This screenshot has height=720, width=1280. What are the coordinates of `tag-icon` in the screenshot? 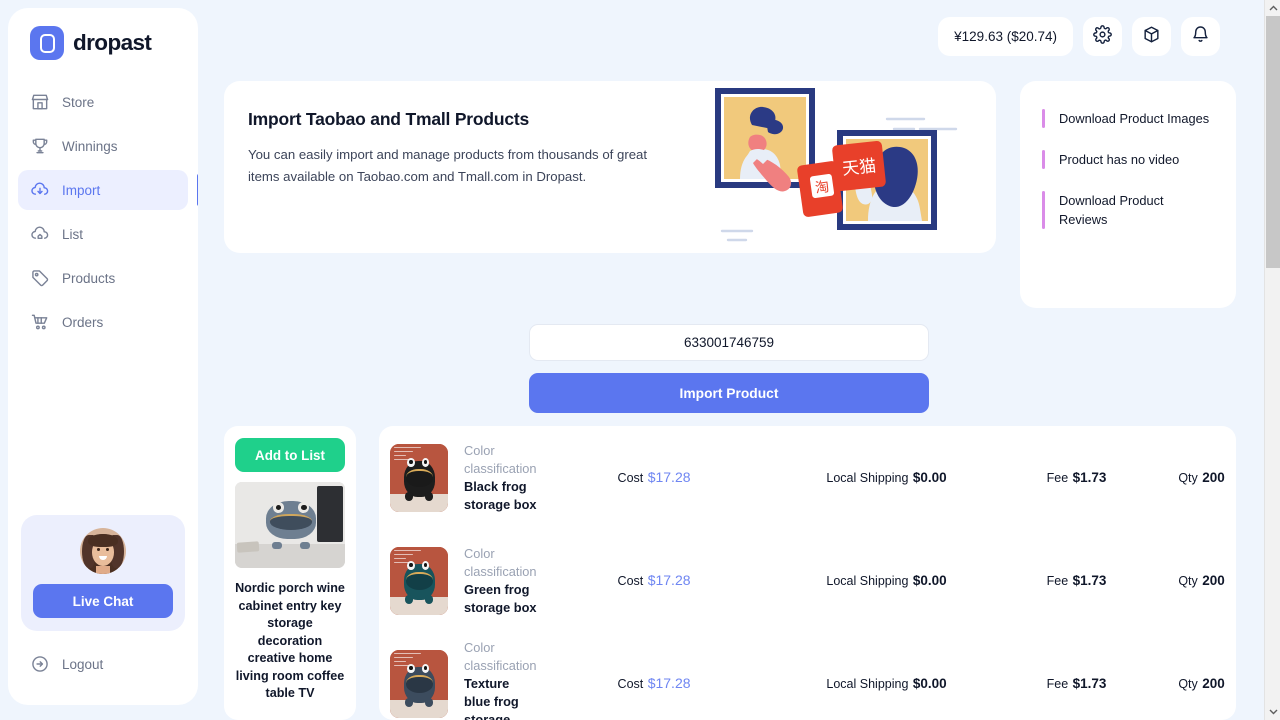 It's located at (40, 278).